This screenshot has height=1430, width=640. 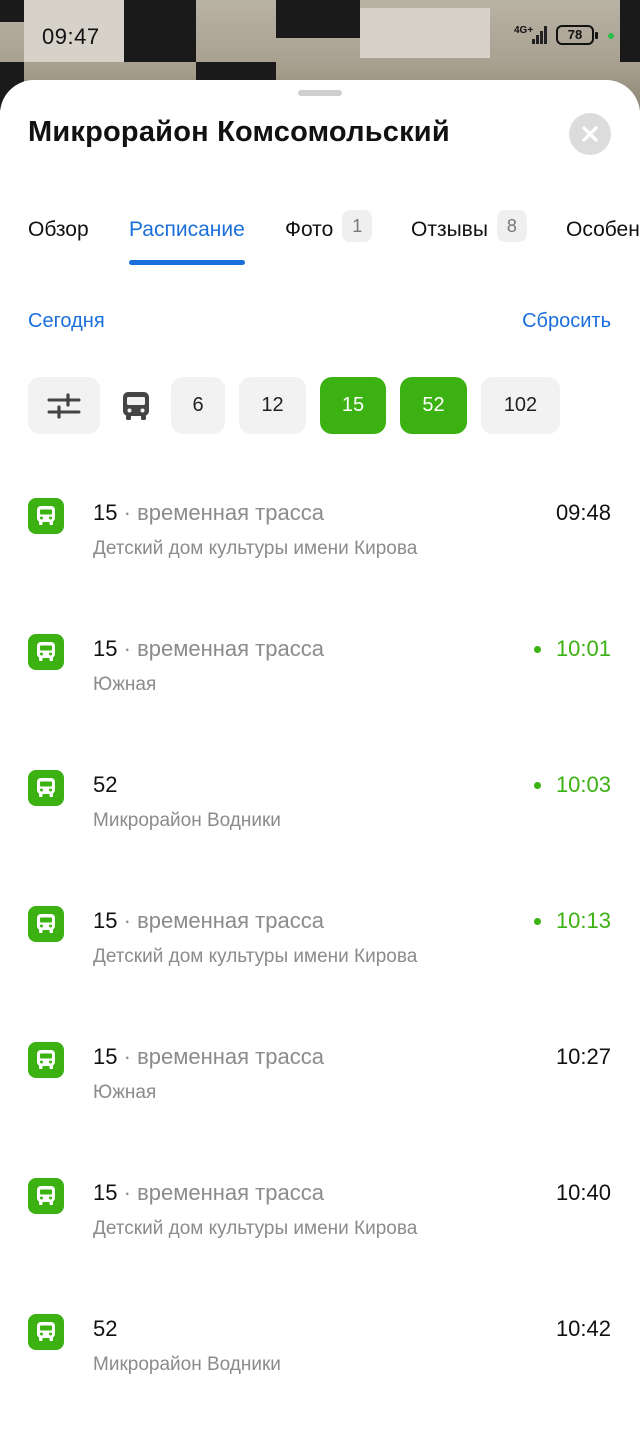 I want to click on signal-icon, so click(x=540, y=34).